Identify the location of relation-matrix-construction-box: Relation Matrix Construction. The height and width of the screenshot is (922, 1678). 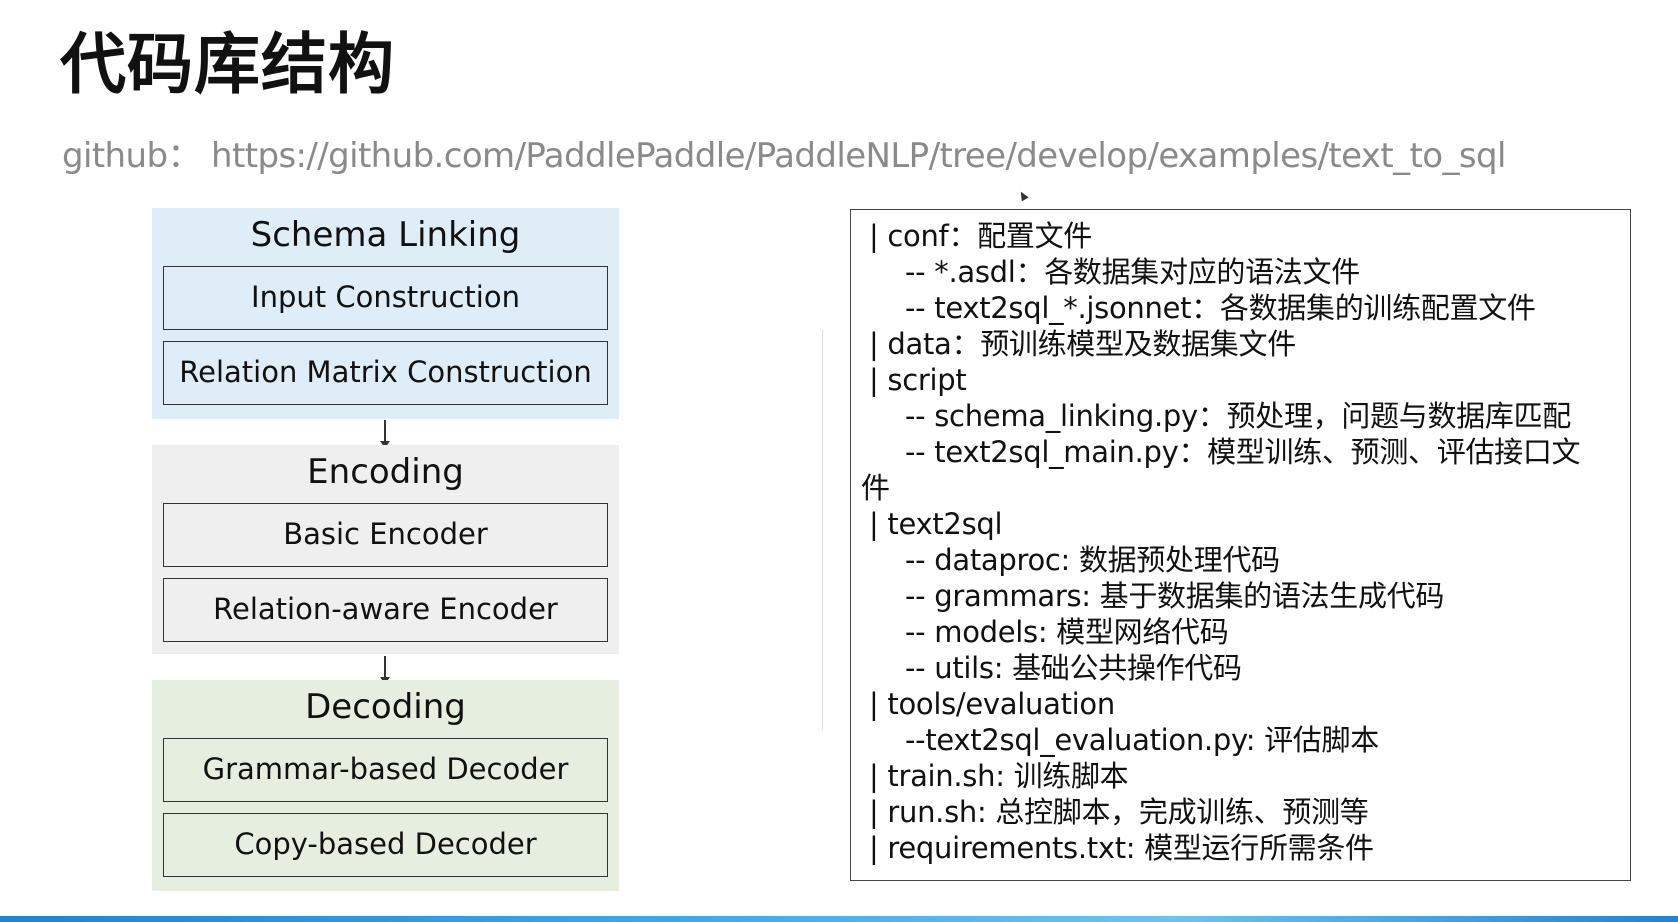
(385, 373).